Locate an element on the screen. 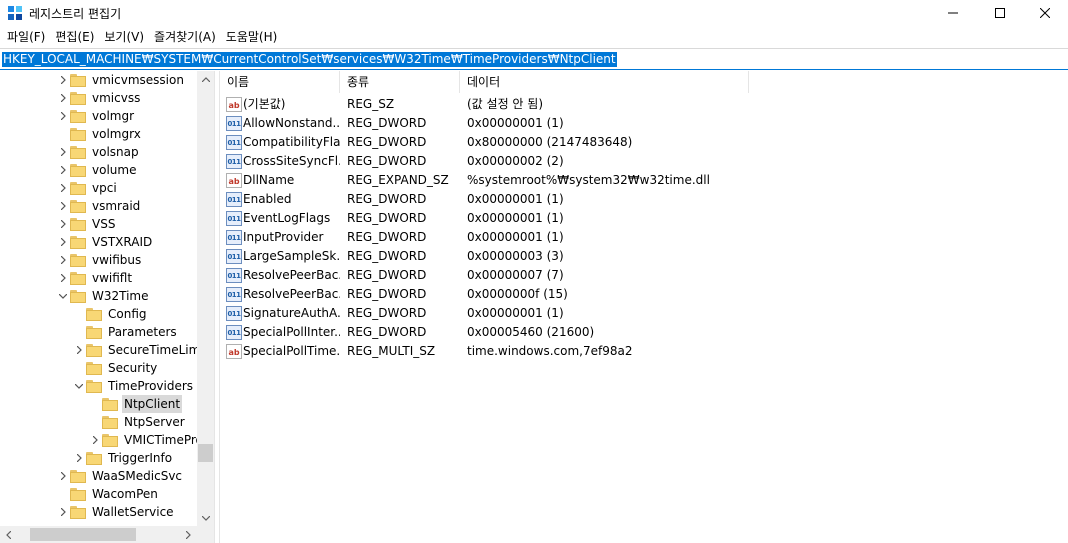 The image size is (1068, 543). tree-item: TriggerInfo is located at coordinates (123, 458).